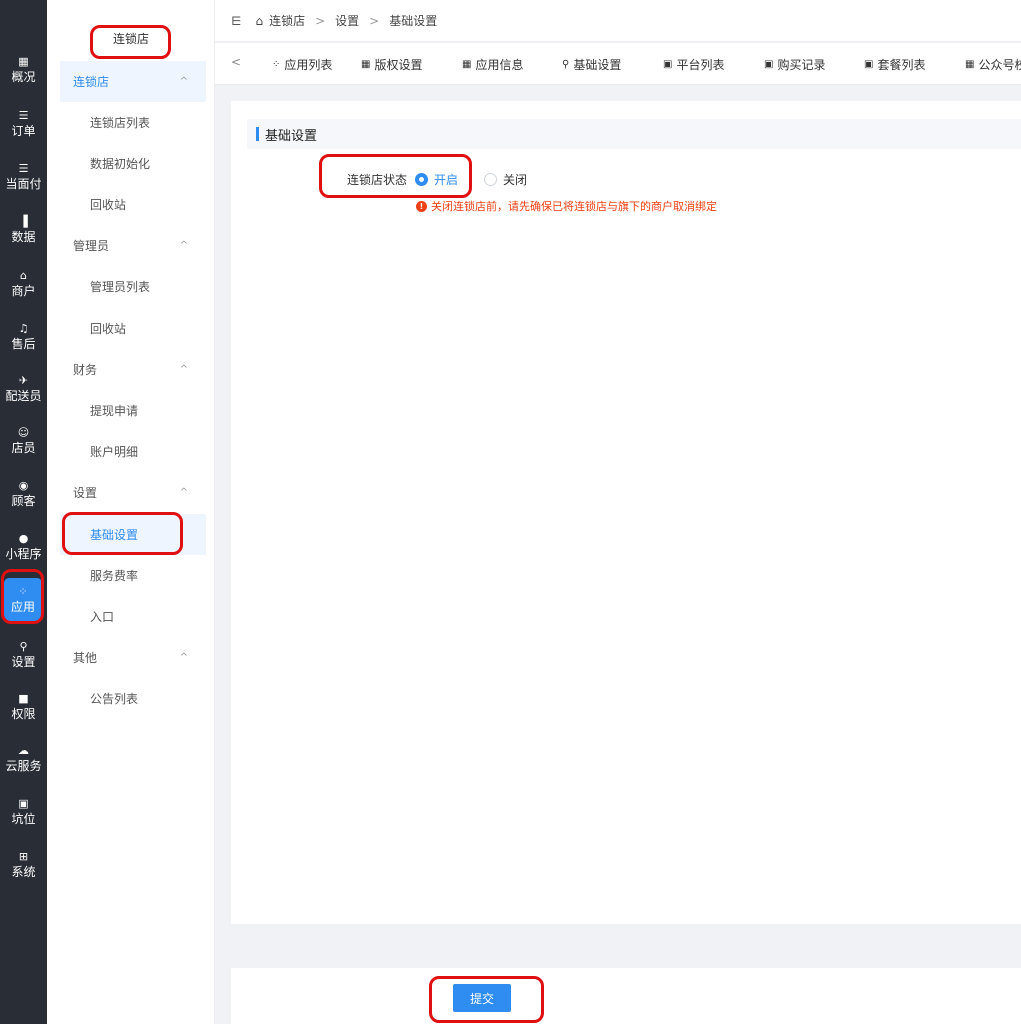 Image resolution: width=1021 pixels, height=1024 pixels. Describe the element at coordinates (133, 575) in the screenshot. I see `sidebar-item-service-rate: 服务费率` at that location.